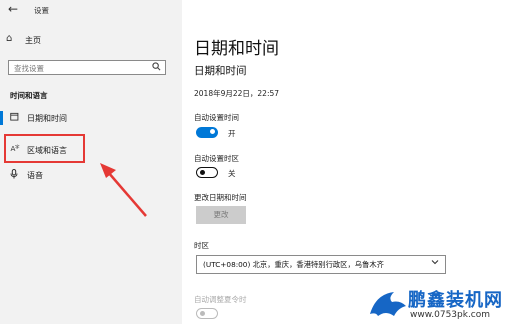 This screenshot has width=520, height=324. What do you see at coordinates (216, 117) in the screenshot?
I see `auto-time-label: 自动设置时间` at bounding box center [216, 117].